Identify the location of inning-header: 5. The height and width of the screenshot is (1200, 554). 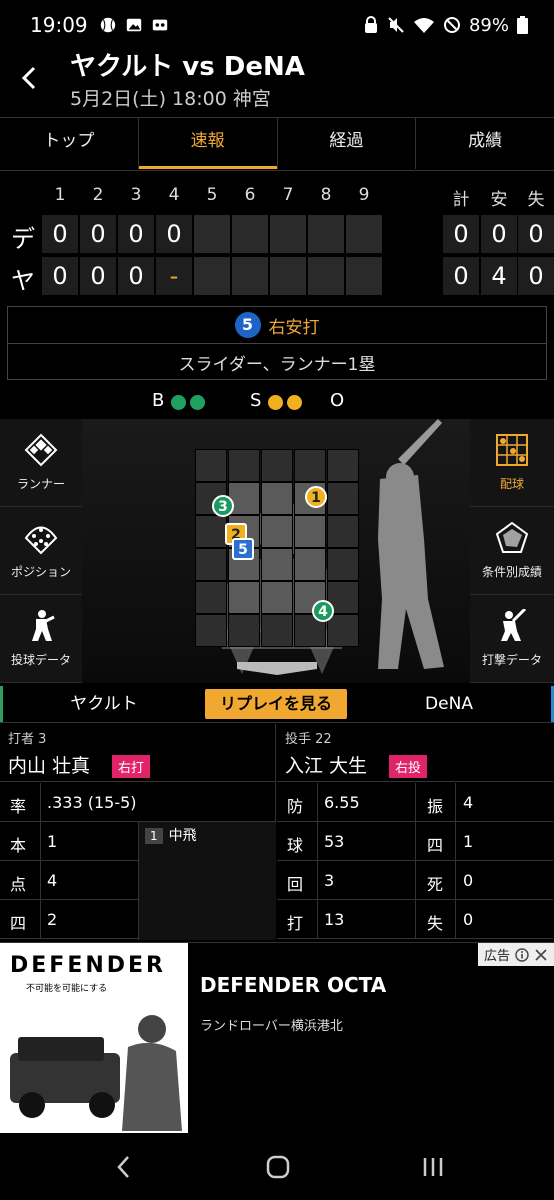
(212, 195).